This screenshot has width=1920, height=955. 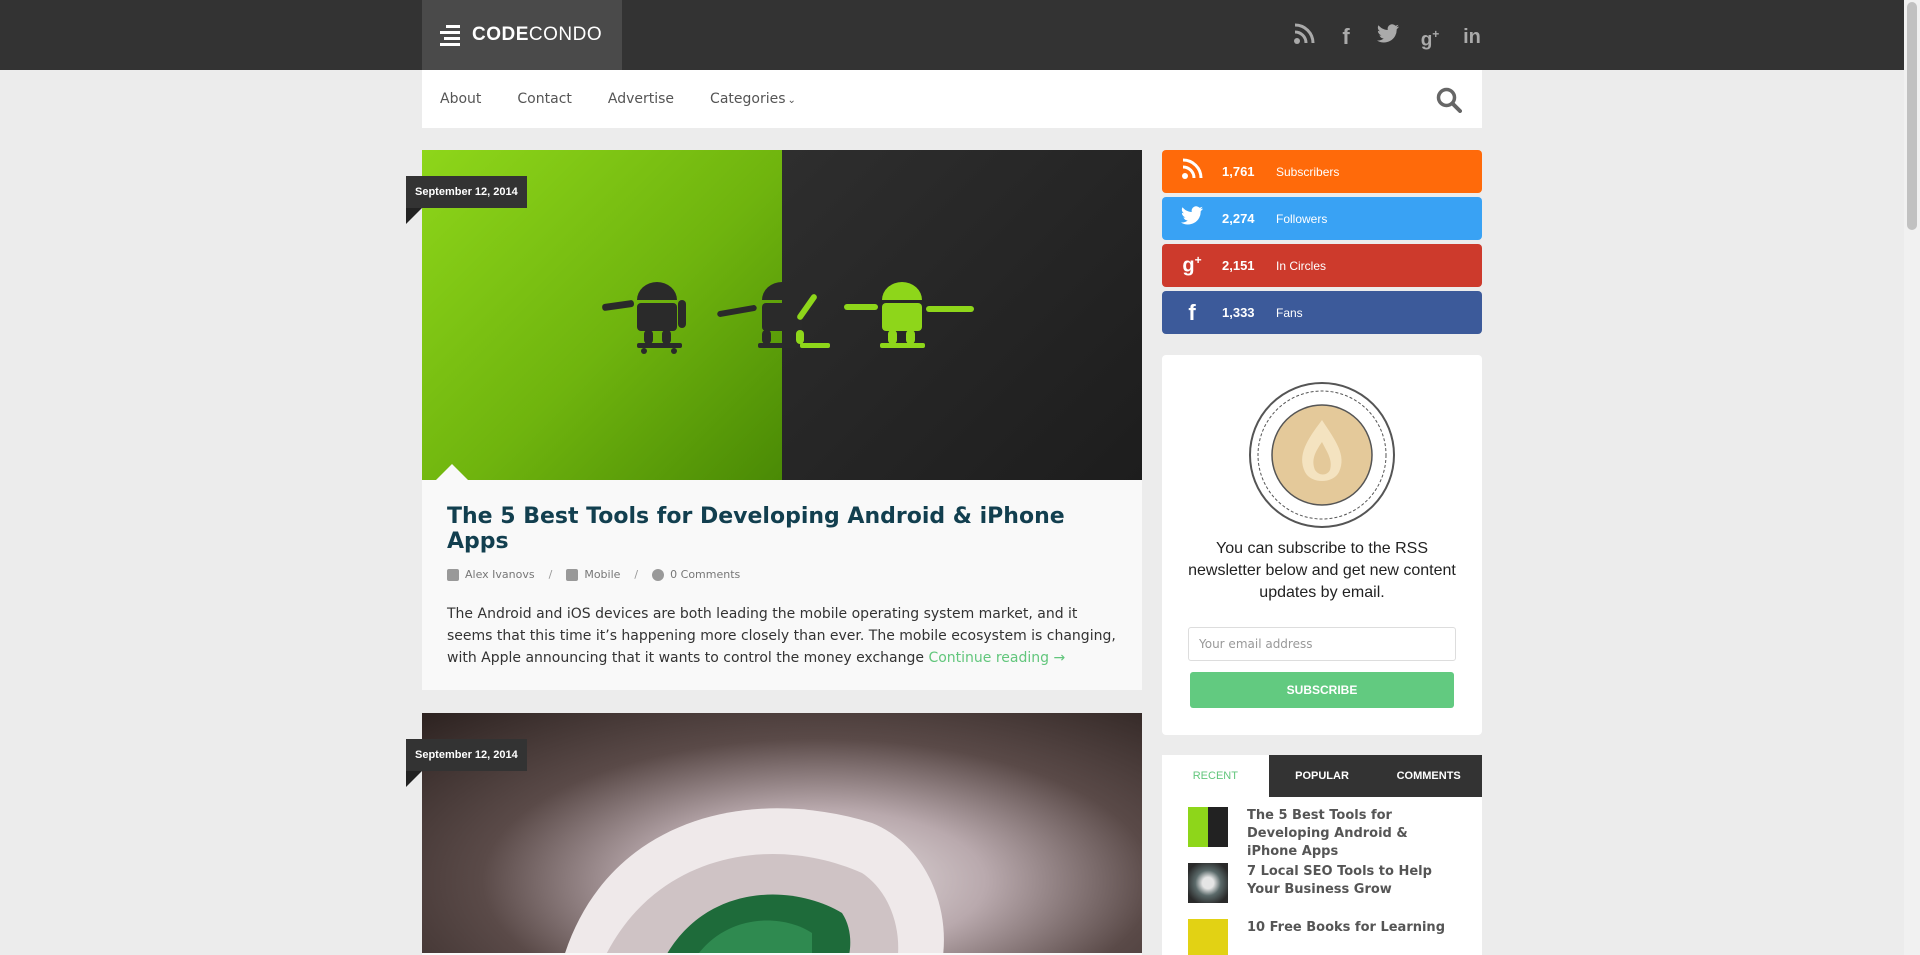 I want to click on logo-text: CODECONDO, so click(x=537, y=34).